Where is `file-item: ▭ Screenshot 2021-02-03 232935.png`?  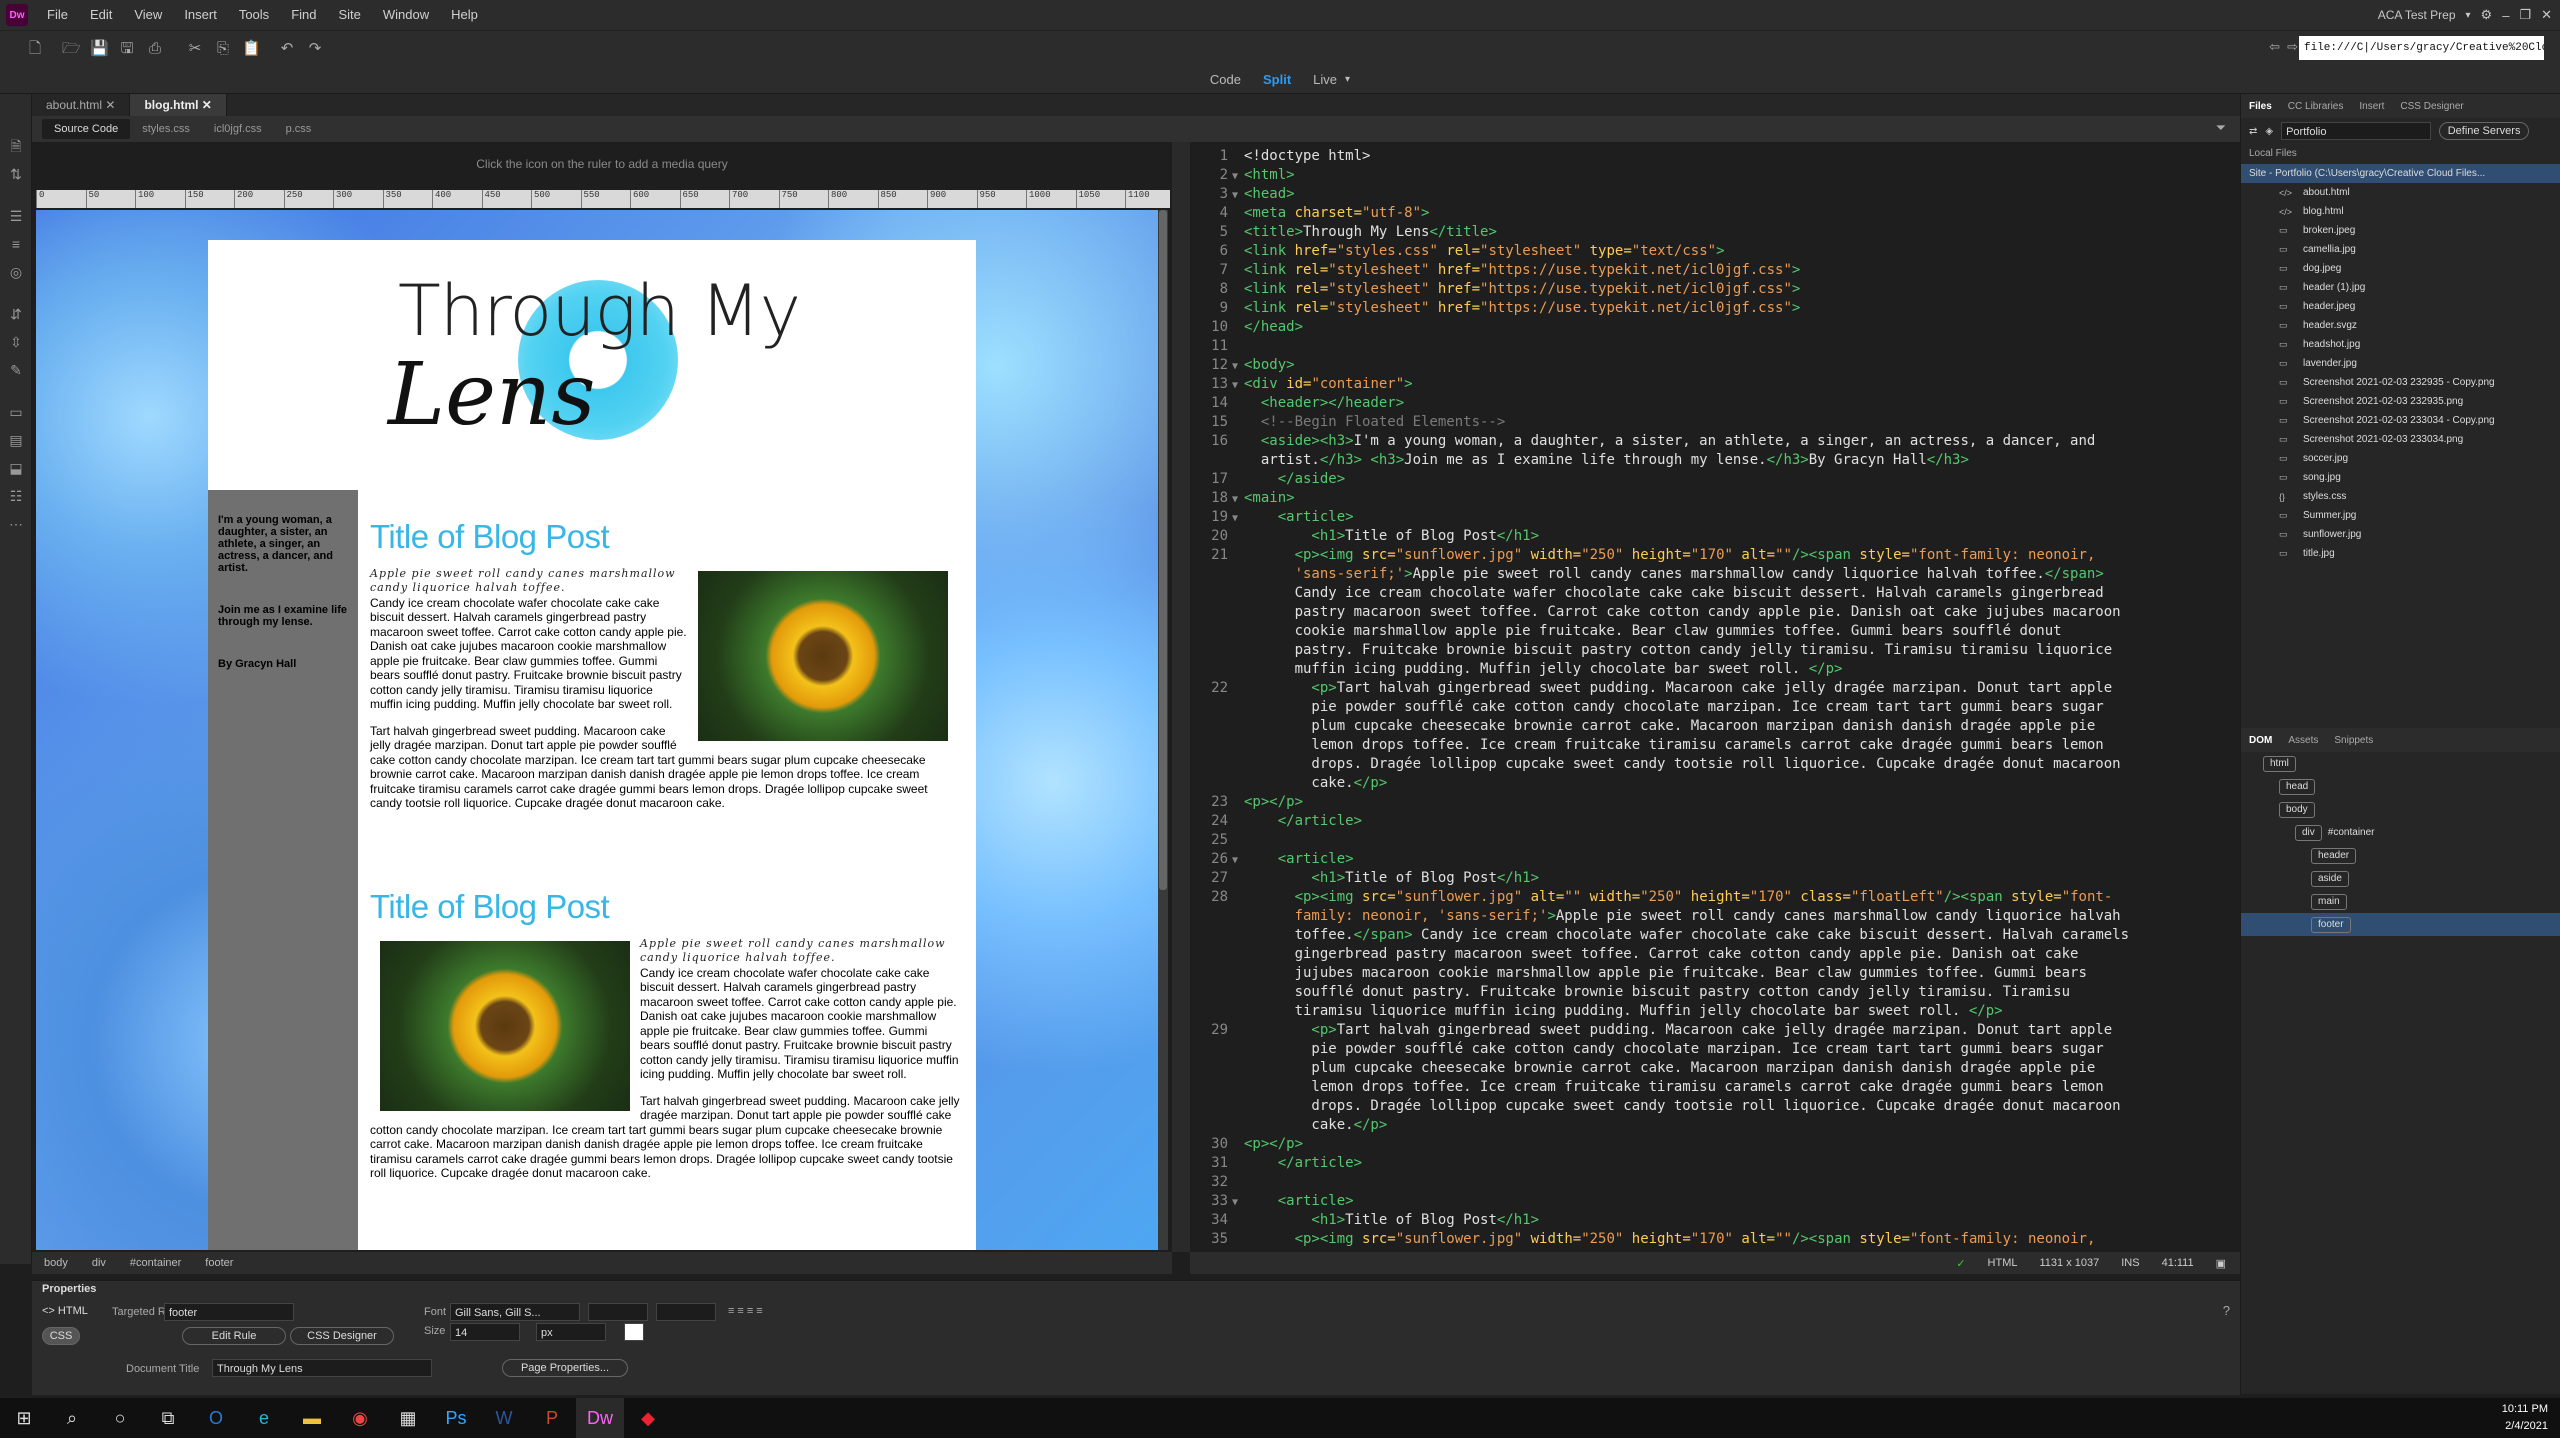
file-item: ▭ Screenshot 2021-02-03 232935.png is located at coordinates (2400, 401).